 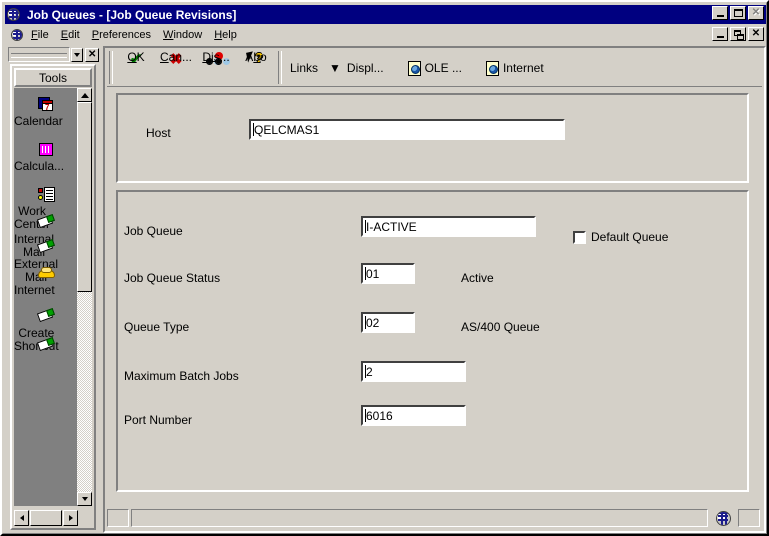 What do you see at coordinates (40, 35) in the screenshot?
I see `menu-item-file: FFileile` at bounding box center [40, 35].